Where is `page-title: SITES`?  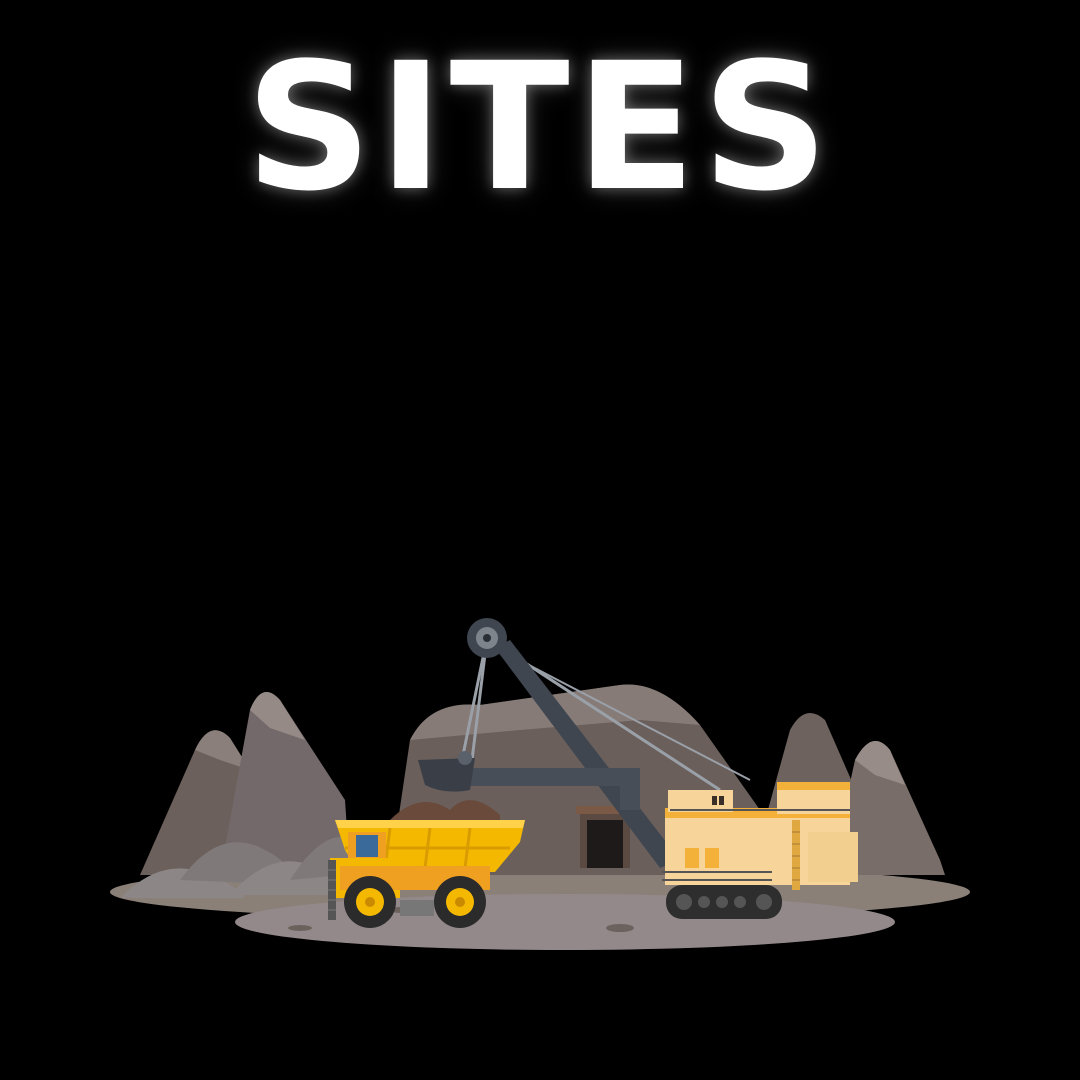 page-title: SITES is located at coordinates (540, 127).